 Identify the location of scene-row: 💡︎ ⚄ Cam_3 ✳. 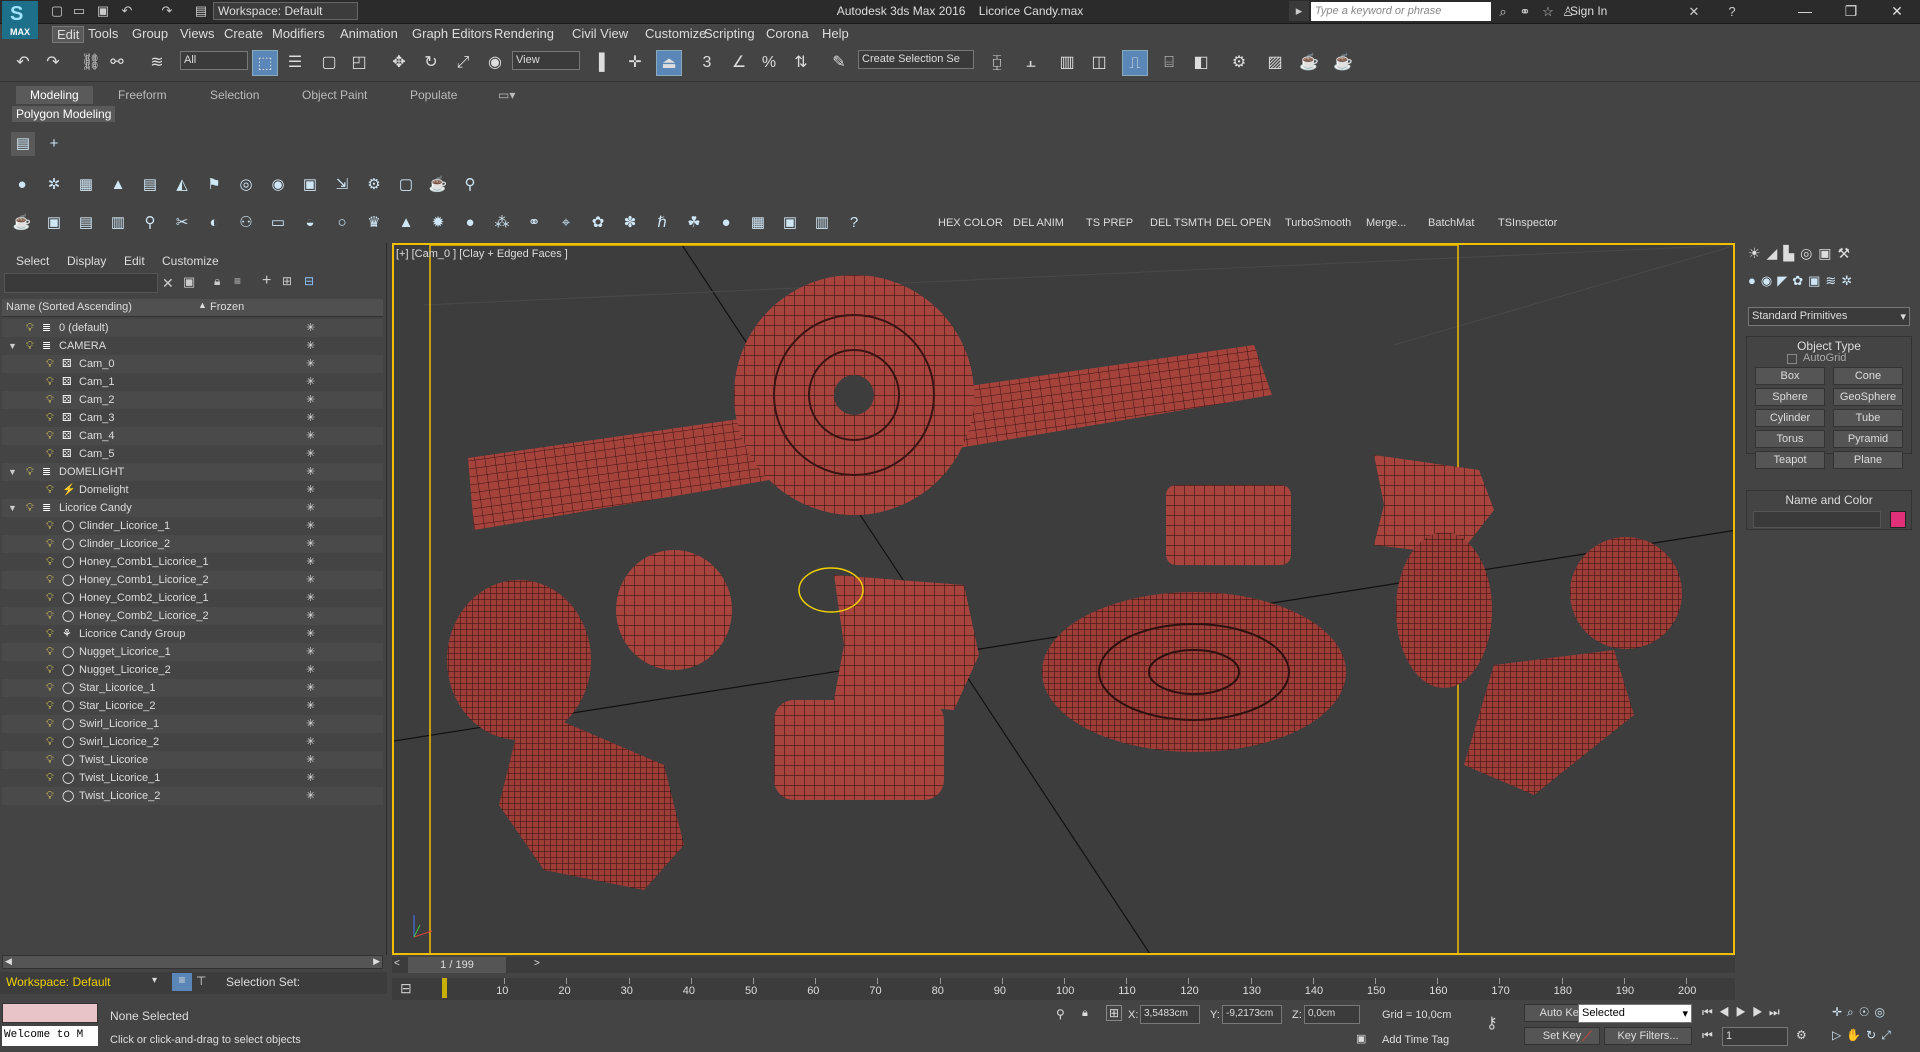
(192, 418).